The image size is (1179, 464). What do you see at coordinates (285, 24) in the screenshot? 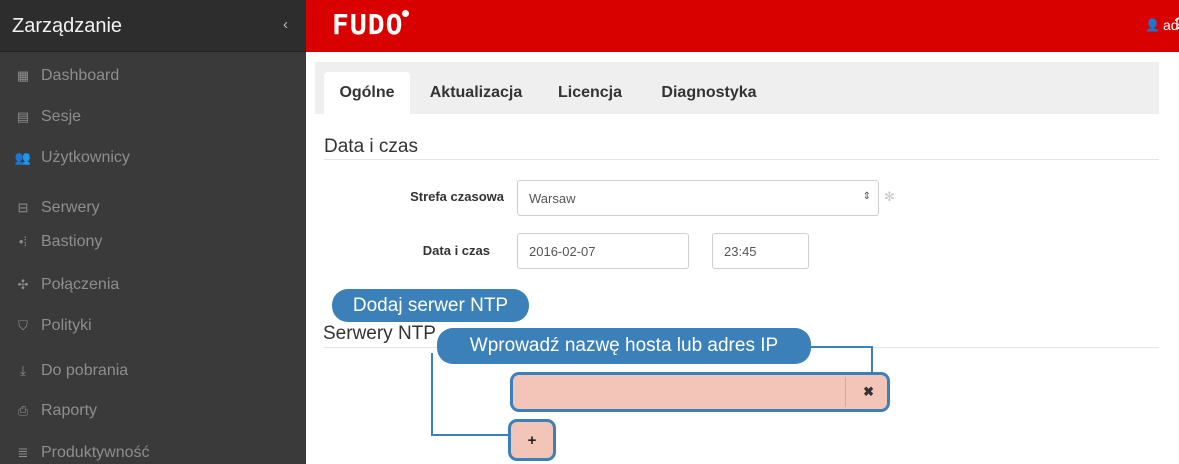
I see `chevron-left-icon: ‹` at bounding box center [285, 24].